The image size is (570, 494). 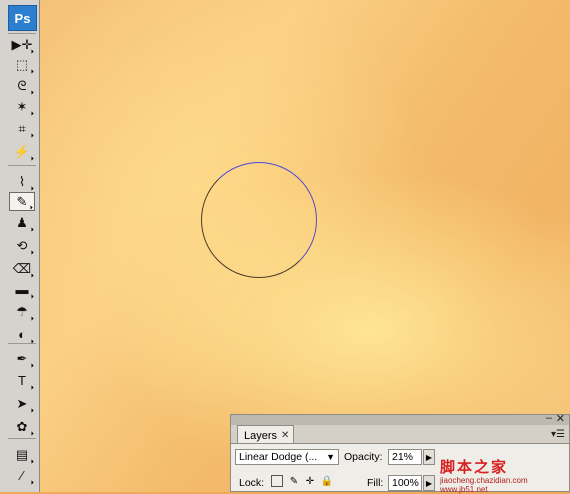 What do you see at coordinates (252, 483) in the screenshot?
I see `lock-label: Lock:` at bounding box center [252, 483].